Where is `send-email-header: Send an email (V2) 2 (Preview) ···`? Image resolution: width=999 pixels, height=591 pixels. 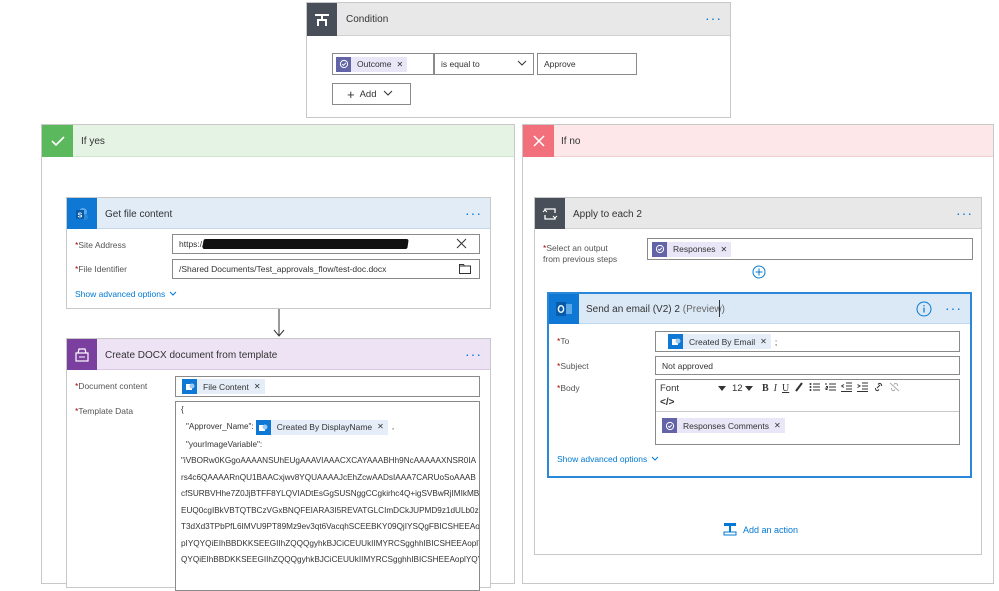
send-email-header: Send an email (V2) 2 (Preview) ··· is located at coordinates (759, 309).